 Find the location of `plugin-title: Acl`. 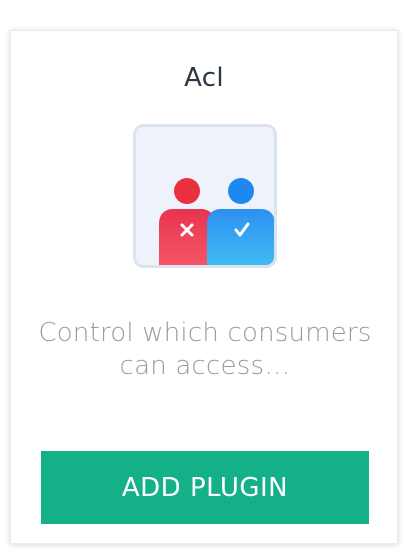

plugin-title: Acl is located at coordinates (204, 78).